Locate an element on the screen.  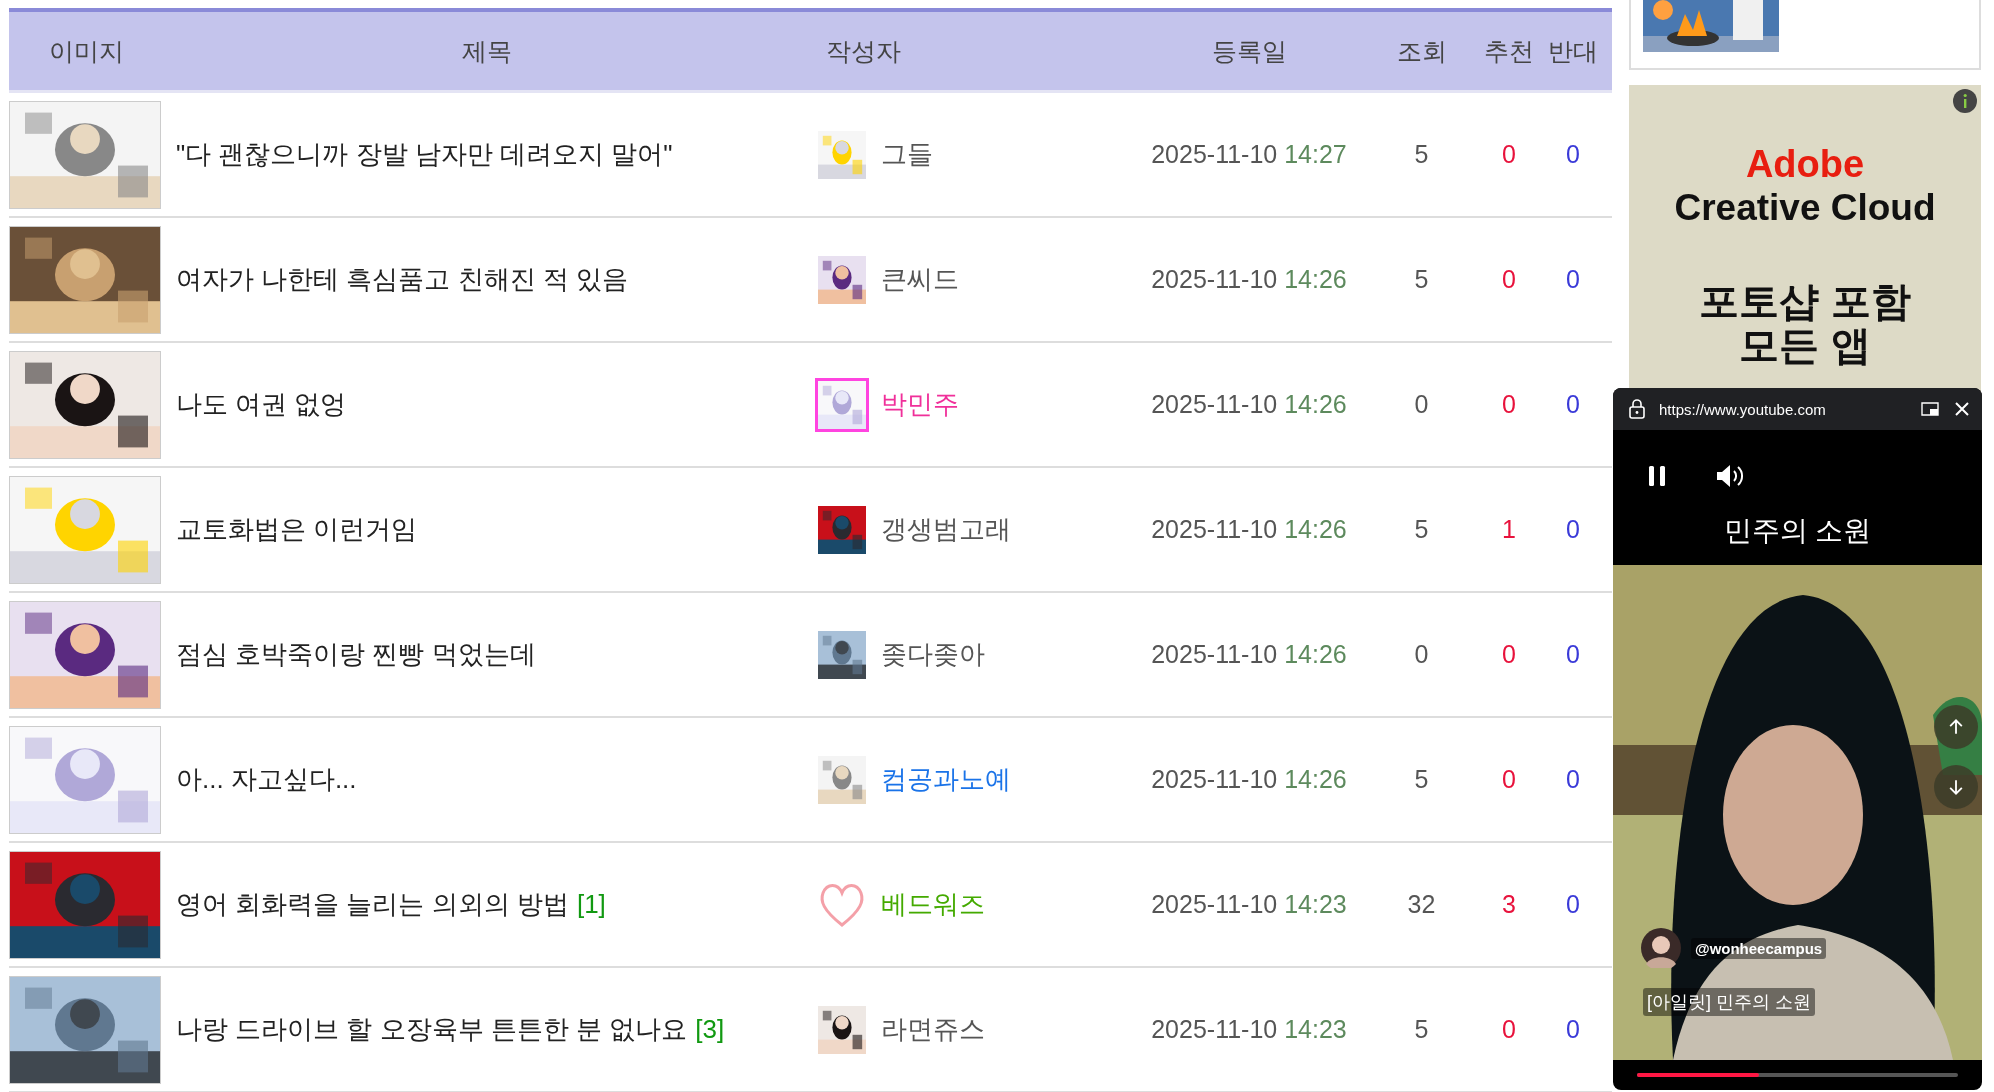
author-name: 큰씨드 is located at coordinates (920, 279).